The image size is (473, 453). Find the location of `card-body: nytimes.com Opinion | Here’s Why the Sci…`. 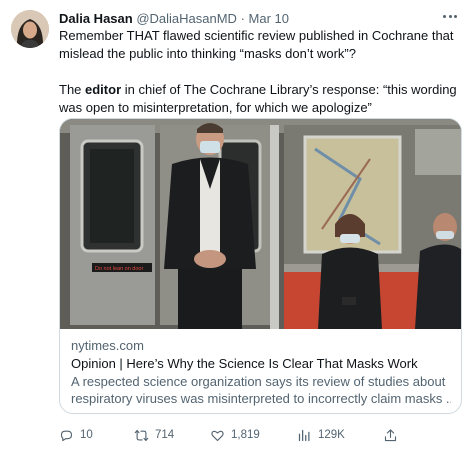

card-body: nytimes.com Opinion | Here’s Why the Sci… is located at coordinates (261, 372).